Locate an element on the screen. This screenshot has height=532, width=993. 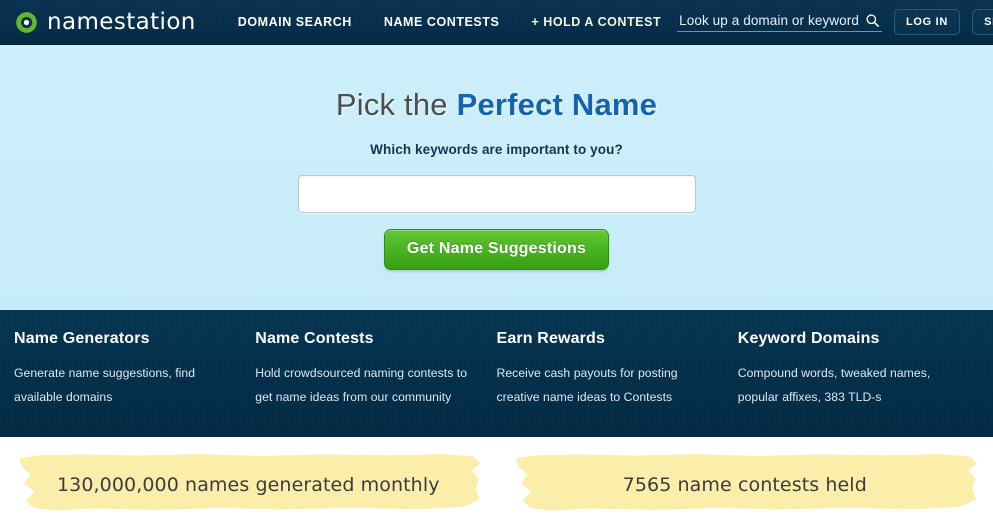
logo-home-link: namestation is located at coordinates (105, 22).